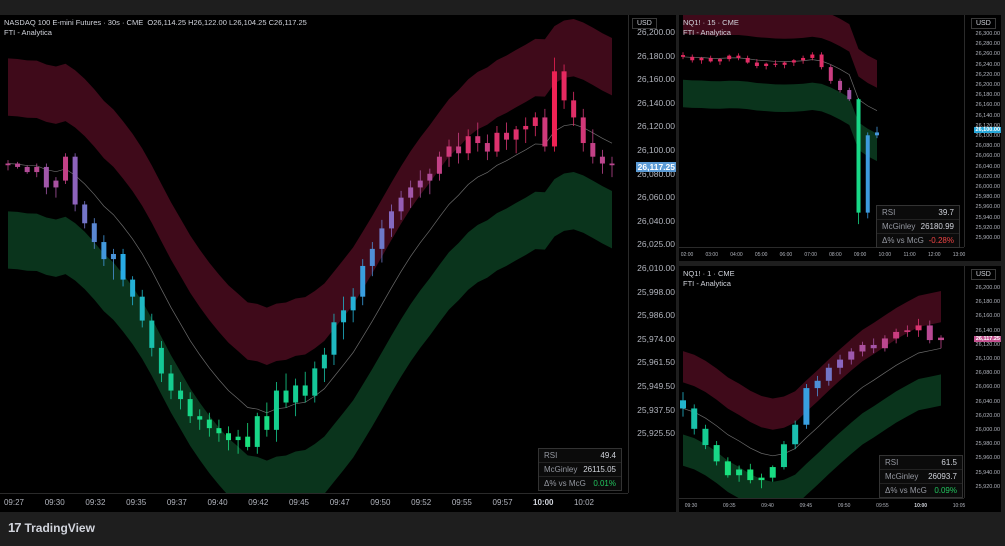 The width and height of the screenshot is (1005, 546). I want to click on price-label: 26,040.00, so click(987, 166).